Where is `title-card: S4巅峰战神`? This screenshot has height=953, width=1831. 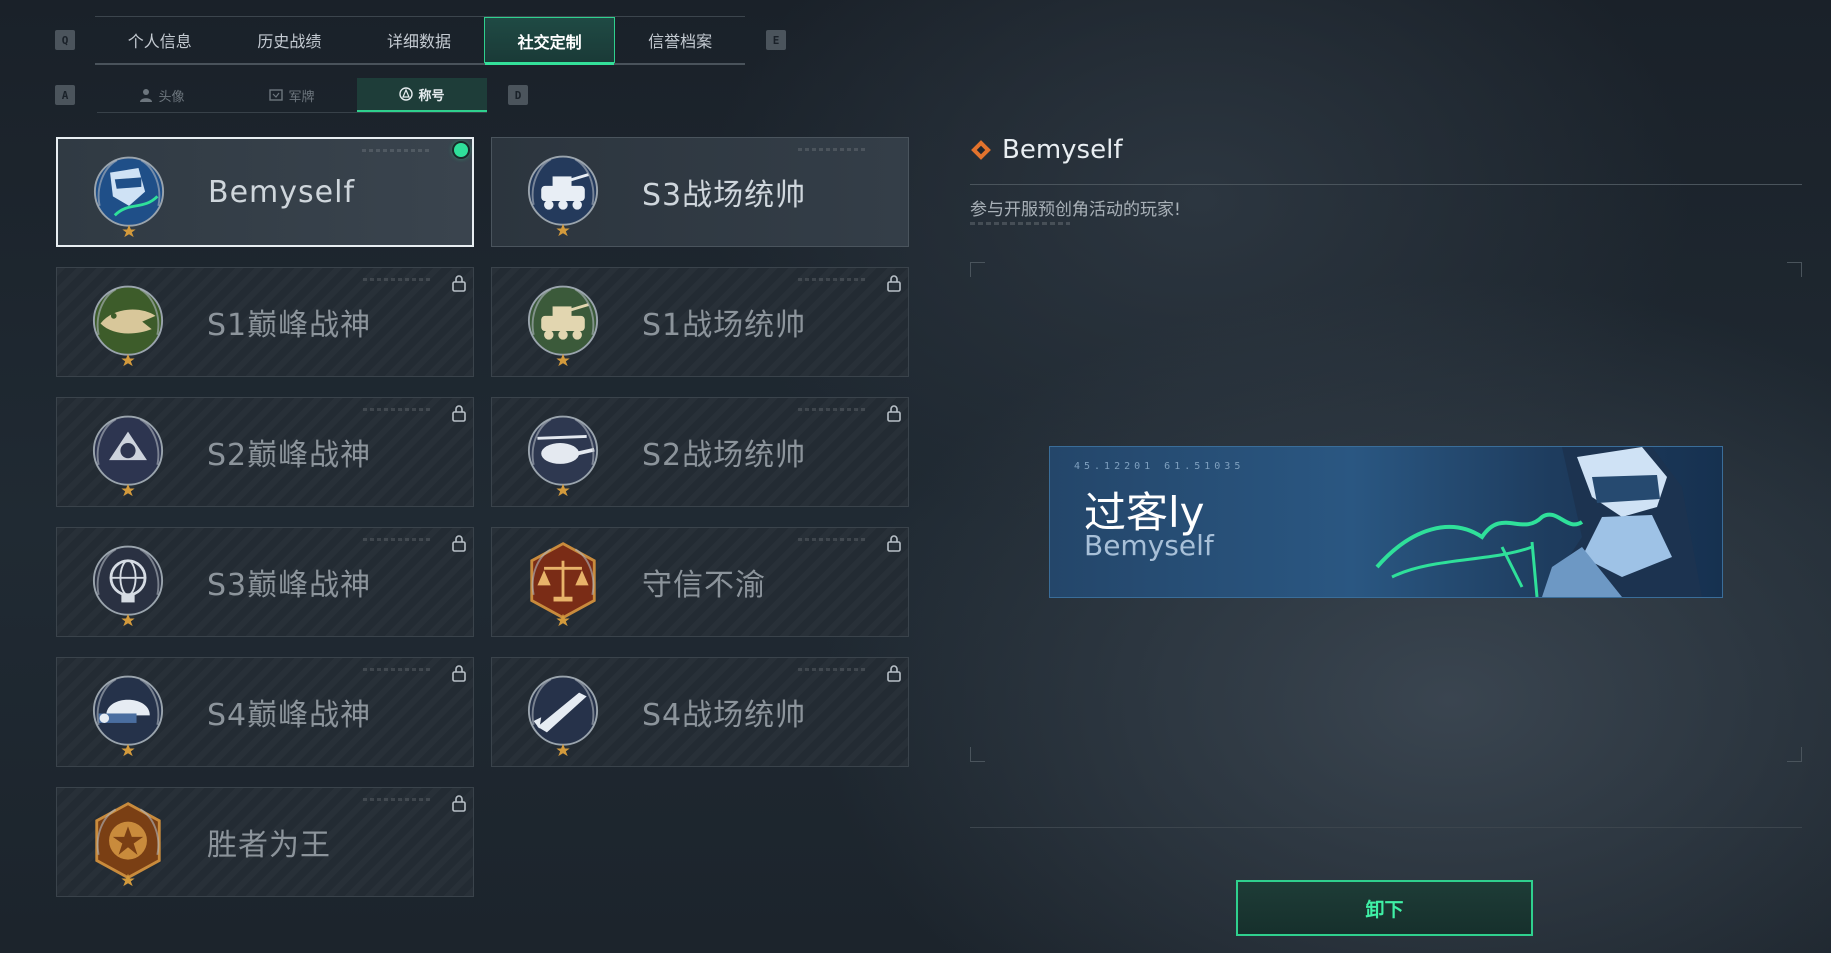
title-card: S4巅峰战神 is located at coordinates (265, 712).